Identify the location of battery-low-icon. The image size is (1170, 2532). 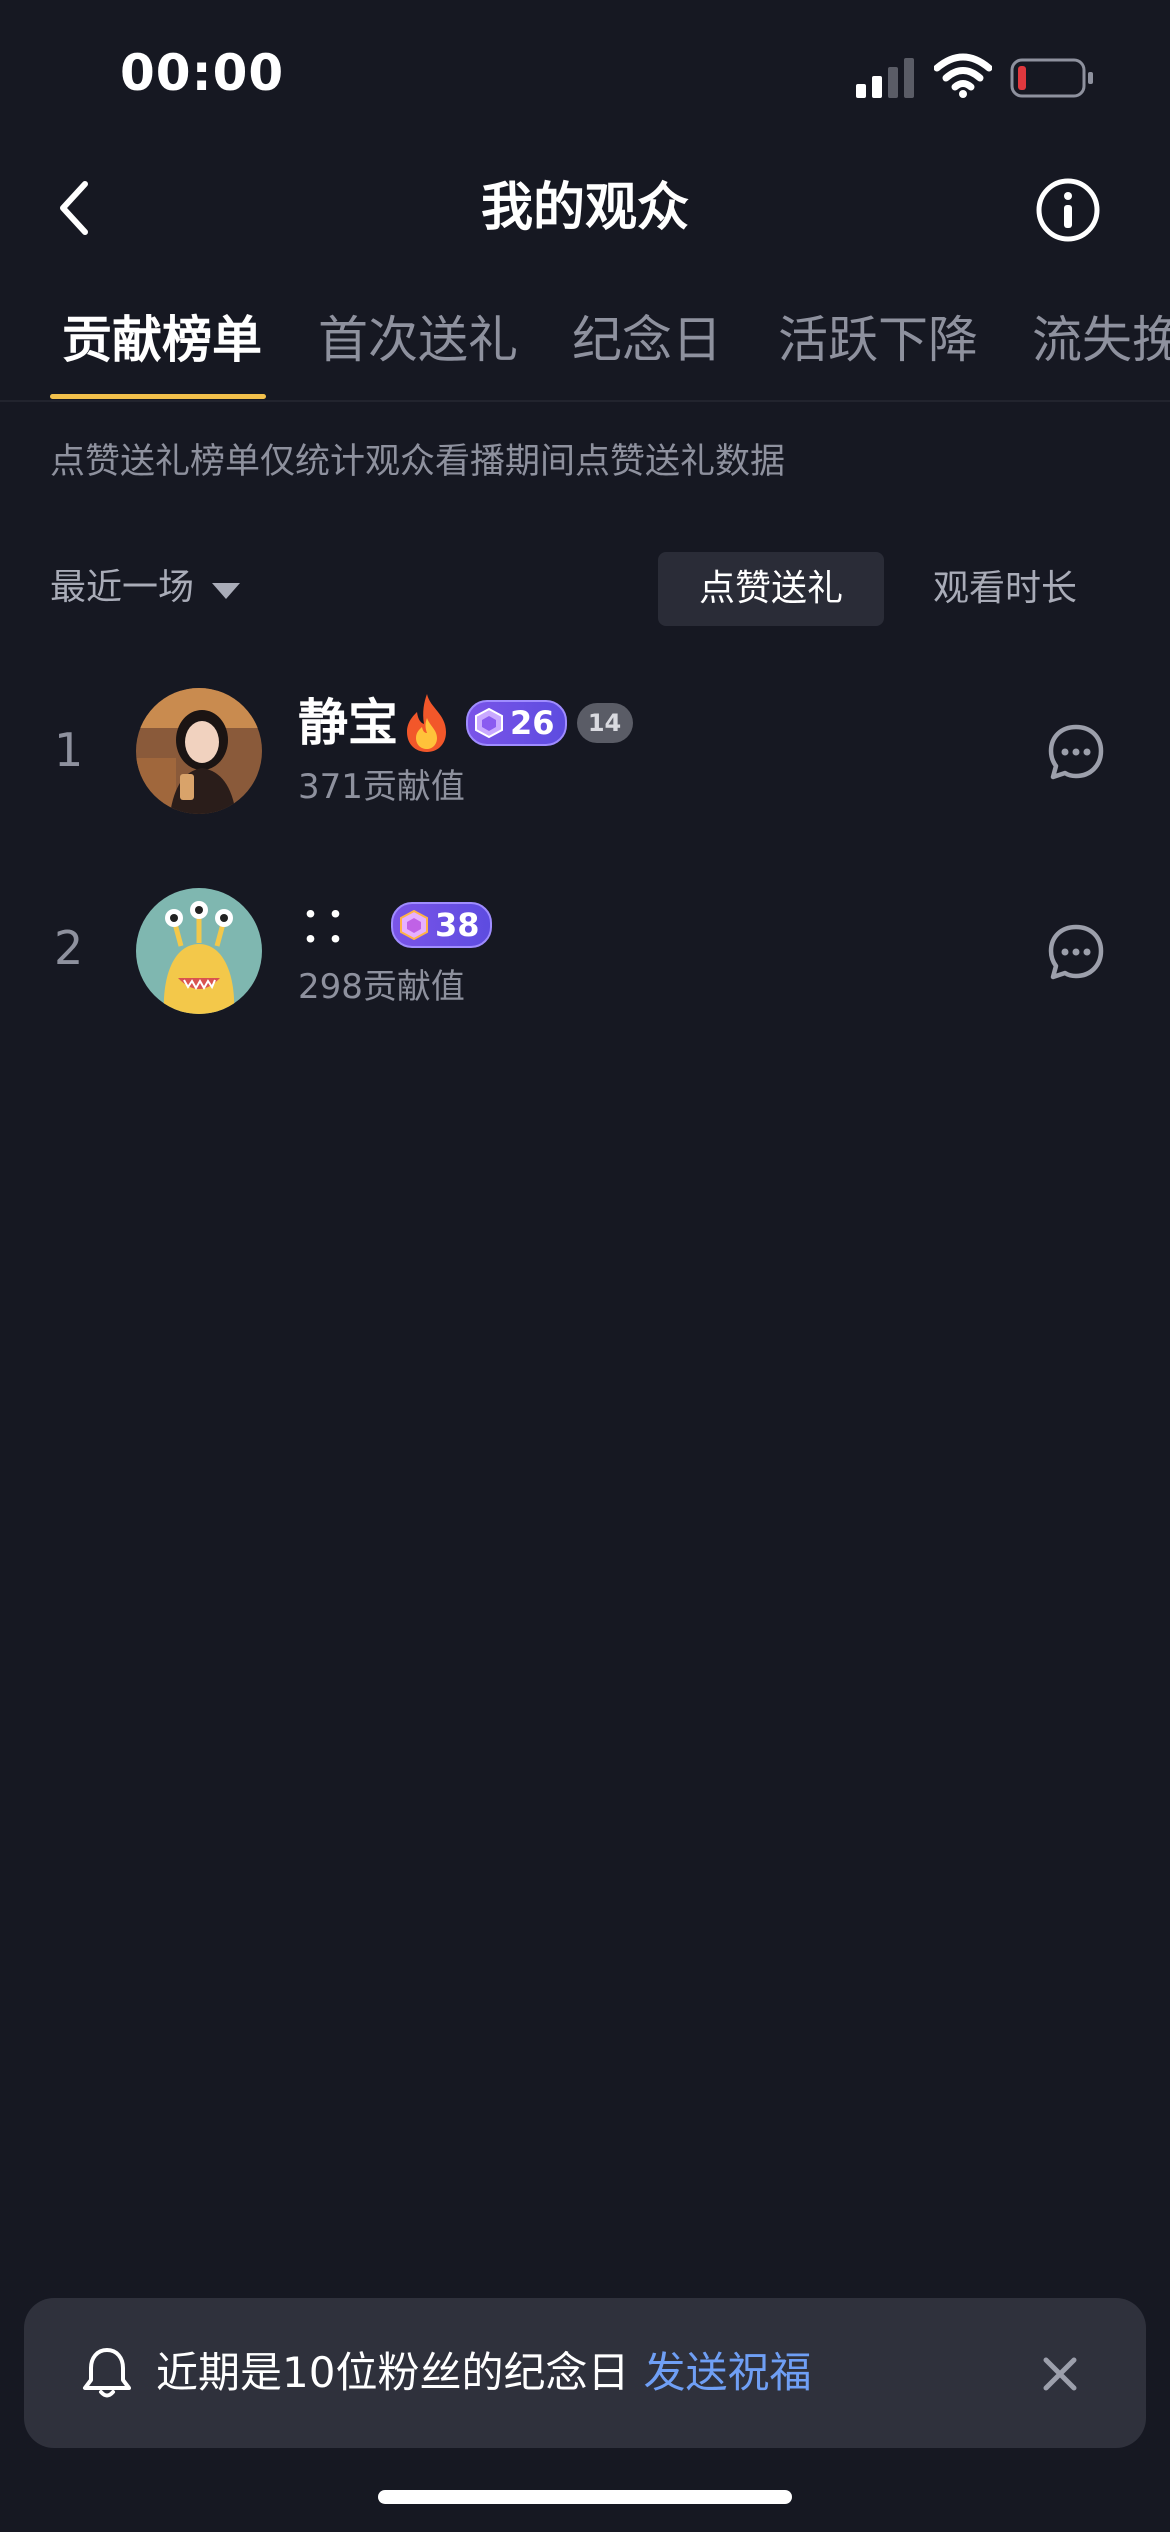
(1051, 78).